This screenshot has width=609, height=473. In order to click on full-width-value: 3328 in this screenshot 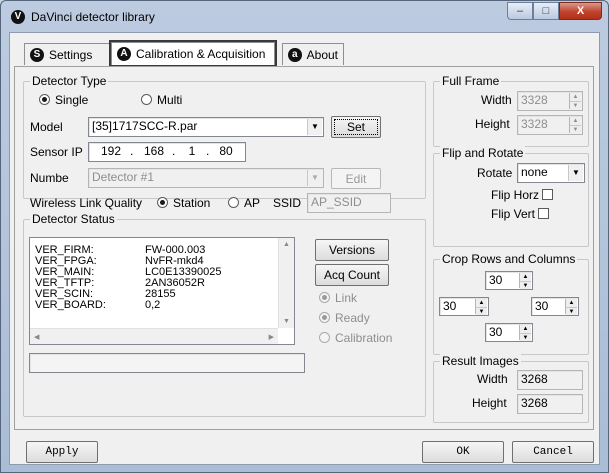, I will do `click(534, 100)`.